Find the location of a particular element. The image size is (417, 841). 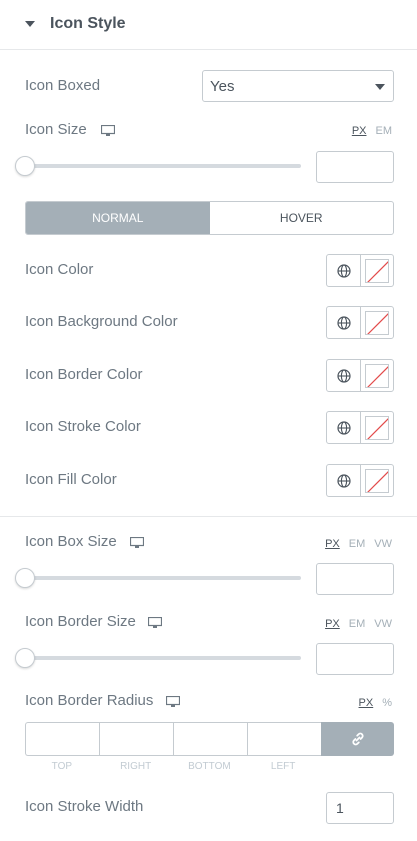

icon-size-units: PX EM is located at coordinates (372, 131).